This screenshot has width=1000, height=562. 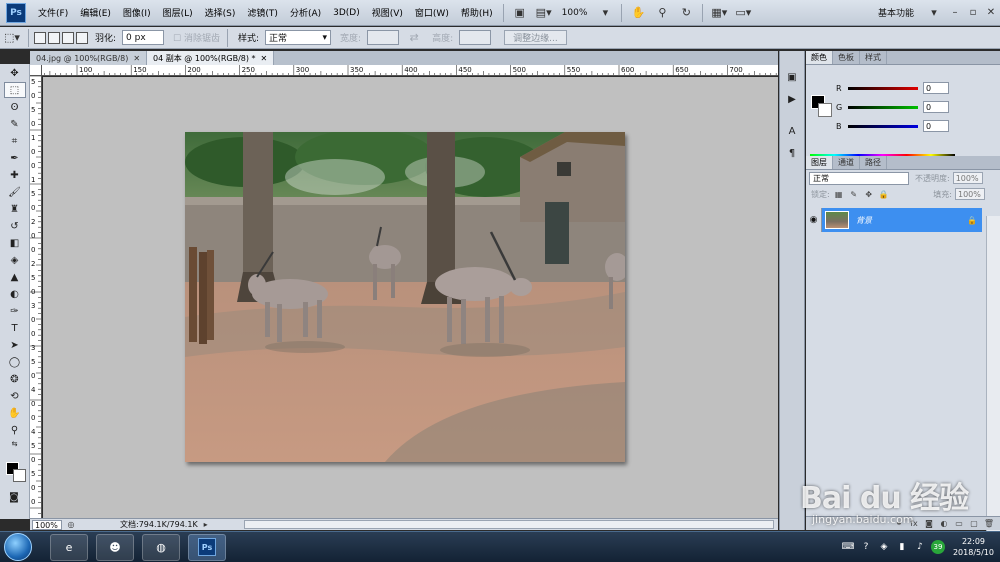 I want to click on tray-keyboard-icon: ⌨, so click(x=848, y=547).